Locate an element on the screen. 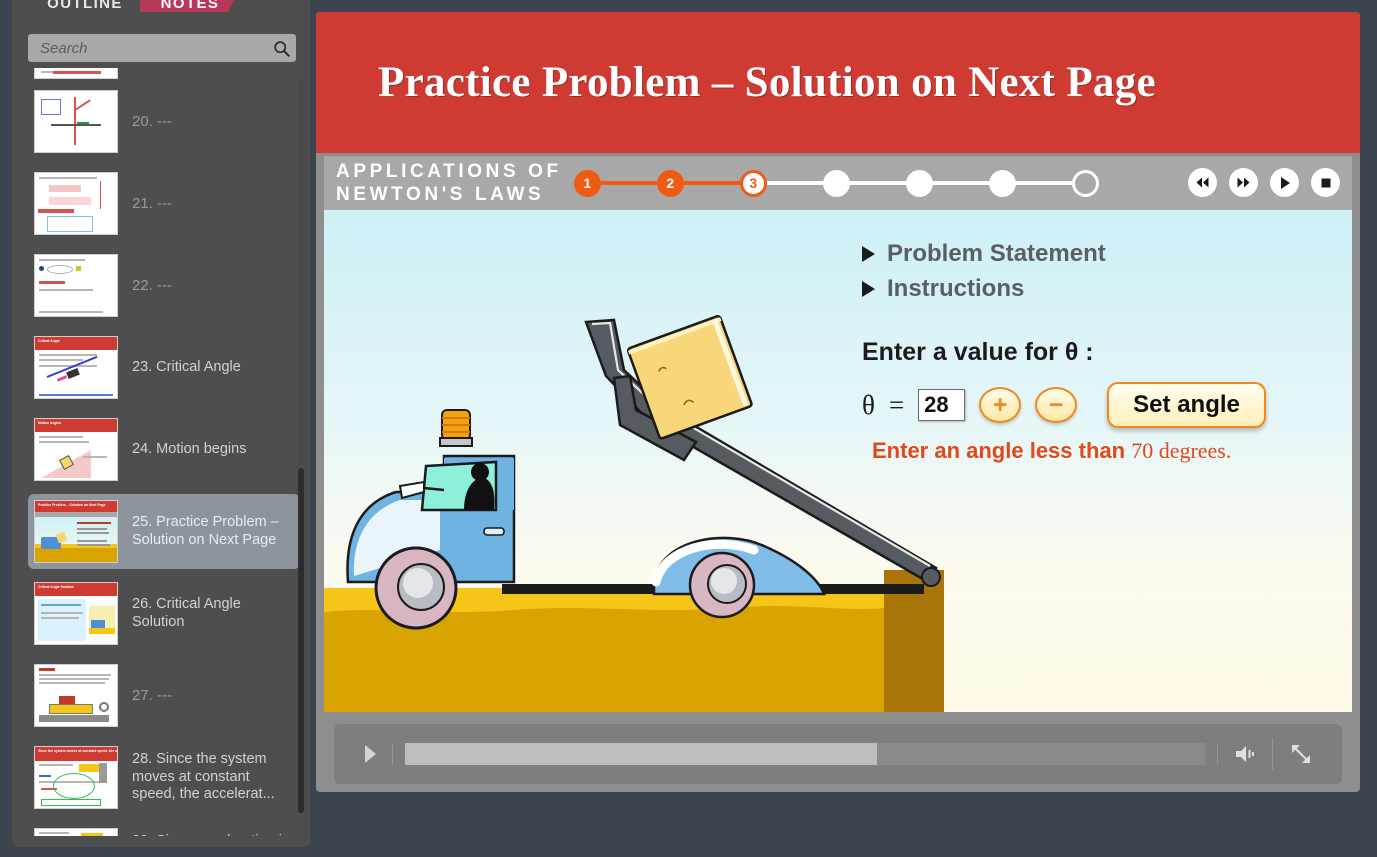 This screenshot has width=1377, height=857. embedded-video-controls is located at coordinates (838, 754).